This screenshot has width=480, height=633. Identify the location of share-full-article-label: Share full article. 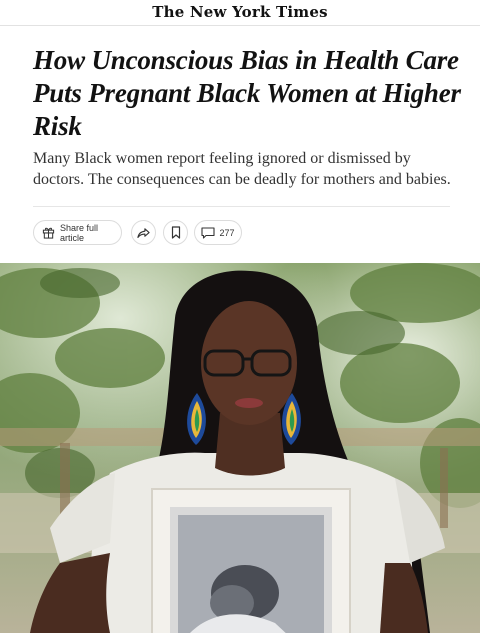
(79, 232).